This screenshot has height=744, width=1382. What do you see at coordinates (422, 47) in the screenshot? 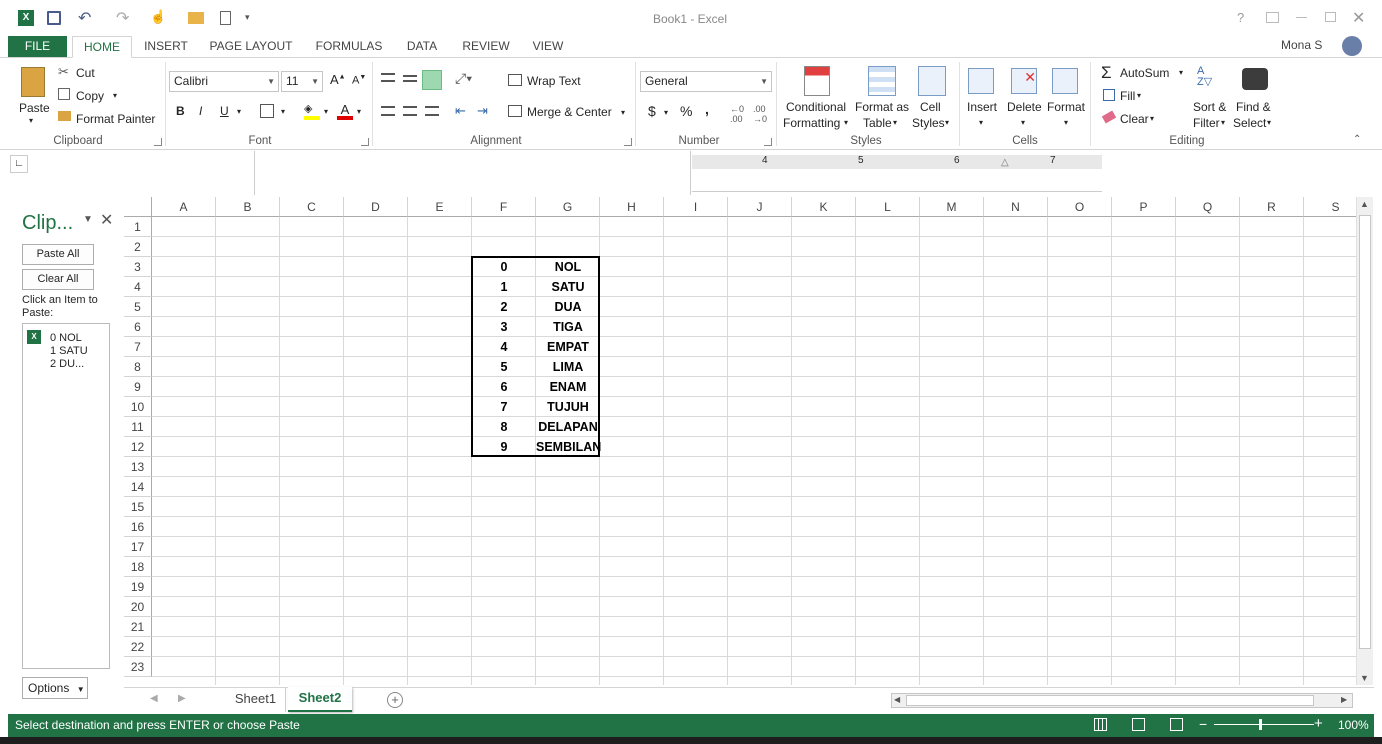
I see `tab-data: DATA` at bounding box center [422, 47].